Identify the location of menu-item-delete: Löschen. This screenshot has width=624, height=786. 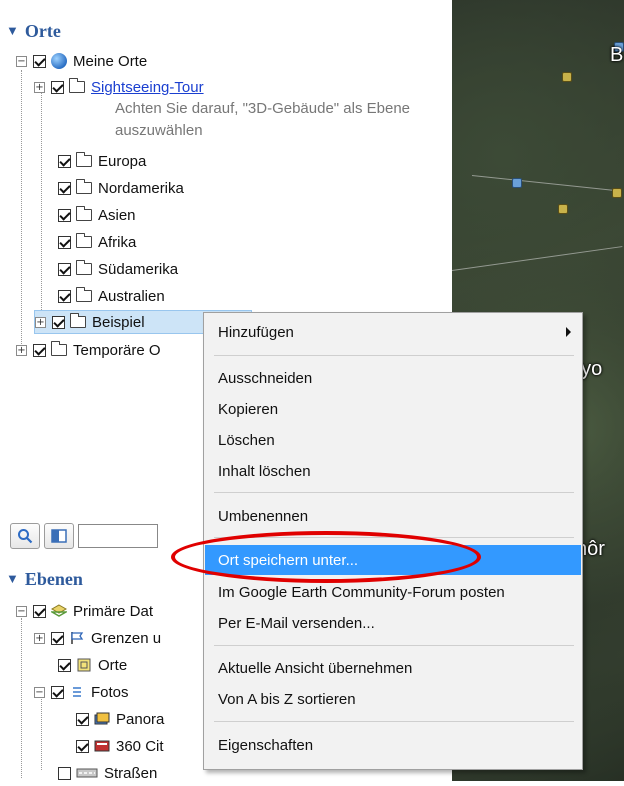
(393, 440).